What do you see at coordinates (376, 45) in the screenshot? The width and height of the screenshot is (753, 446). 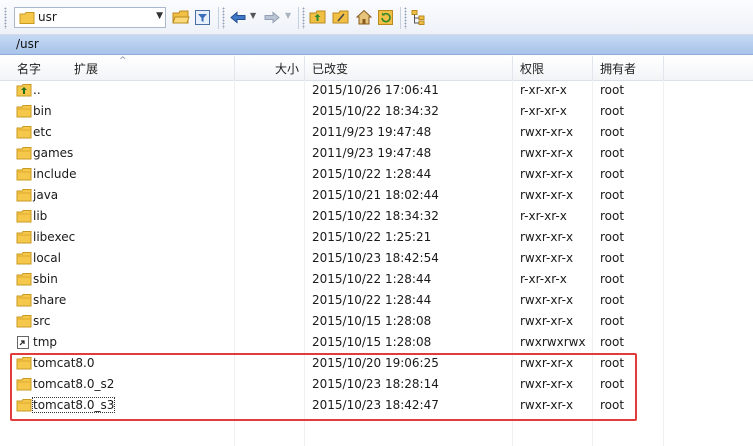 I see `current-path-bar: /usr` at bounding box center [376, 45].